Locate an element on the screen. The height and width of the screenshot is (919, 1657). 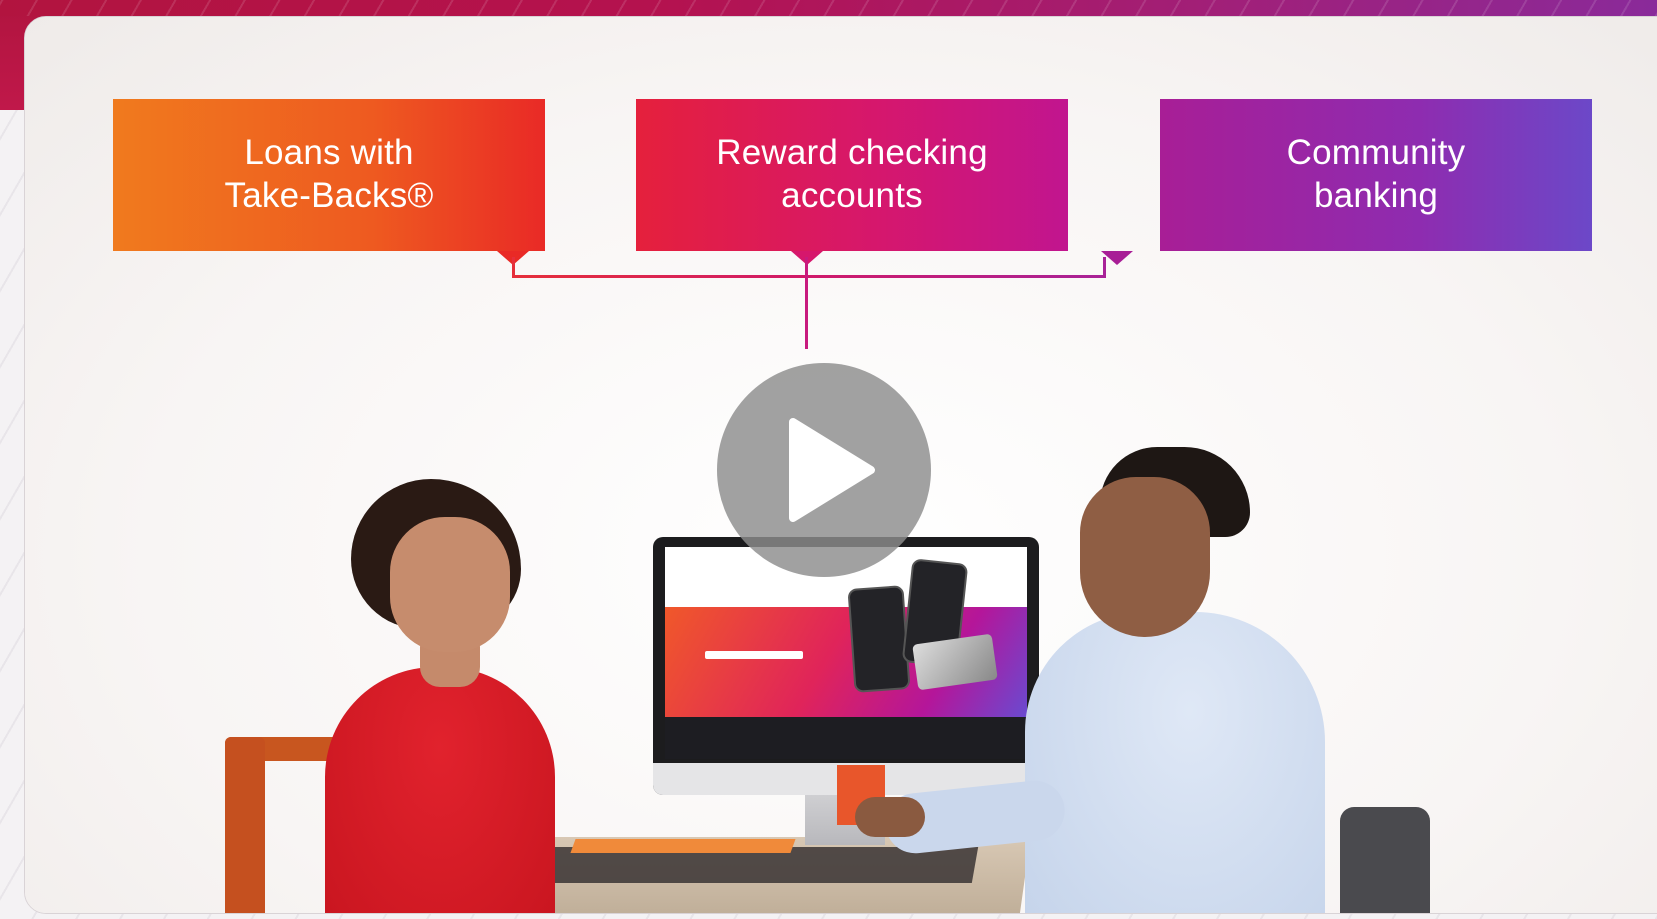
chair-left-leg is located at coordinates (245, 825).